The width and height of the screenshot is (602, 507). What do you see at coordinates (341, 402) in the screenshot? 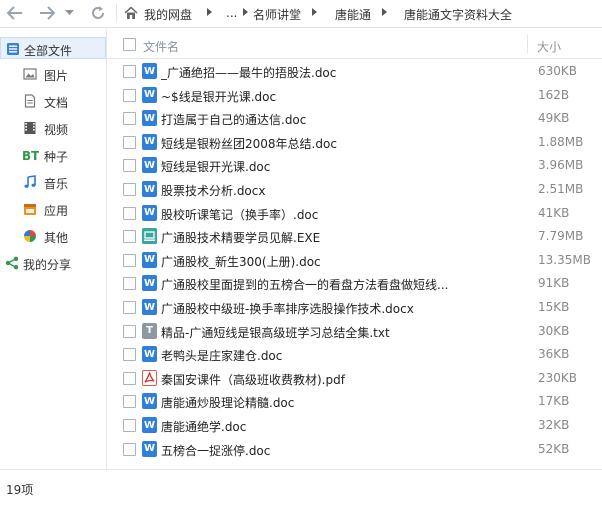
I see `file-name: 唐能通炒股理论精髓.doc` at bounding box center [341, 402].